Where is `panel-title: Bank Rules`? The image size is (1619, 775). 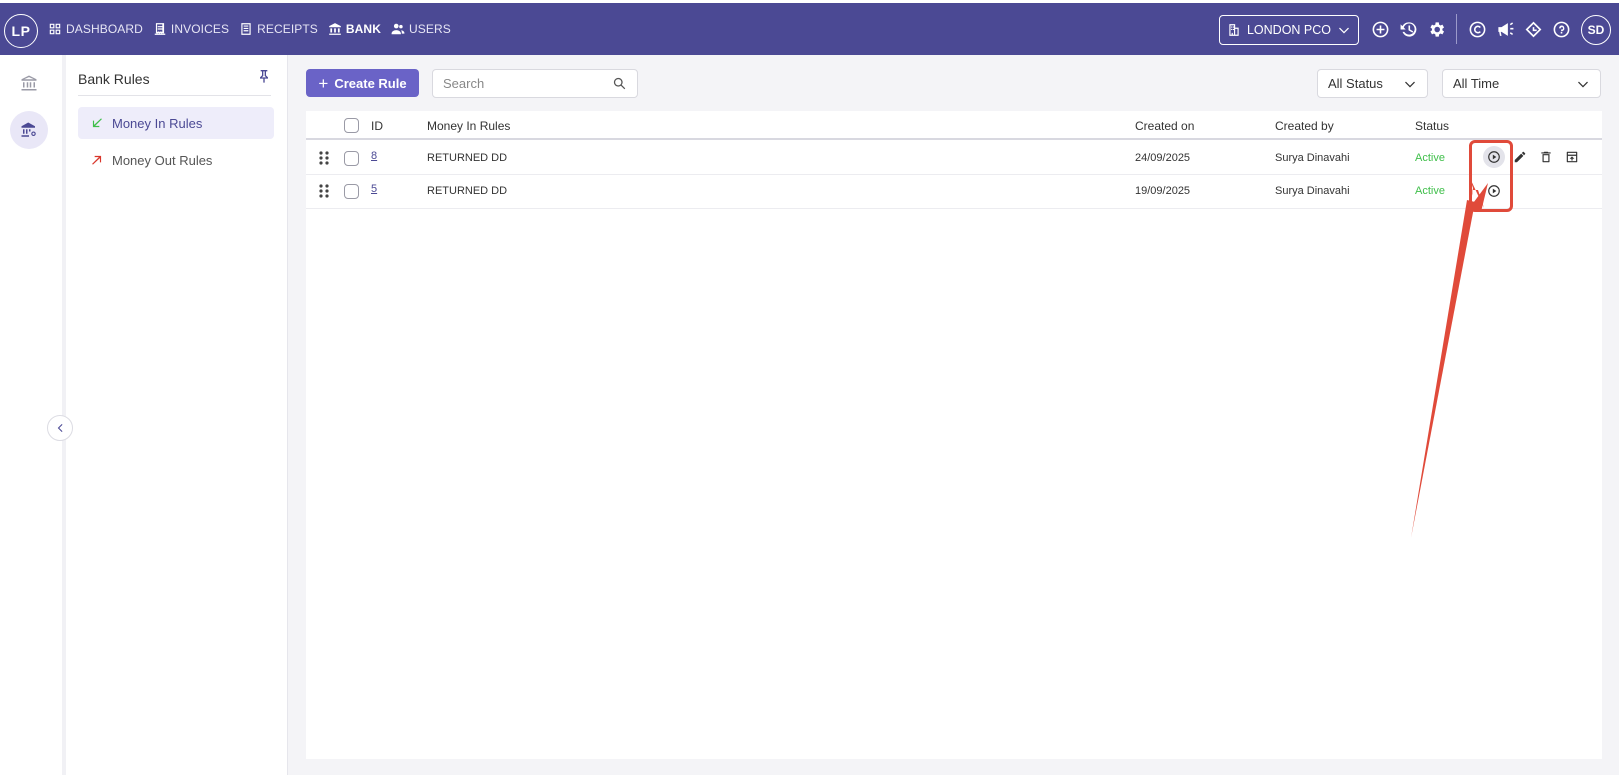 panel-title: Bank Rules is located at coordinates (114, 79).